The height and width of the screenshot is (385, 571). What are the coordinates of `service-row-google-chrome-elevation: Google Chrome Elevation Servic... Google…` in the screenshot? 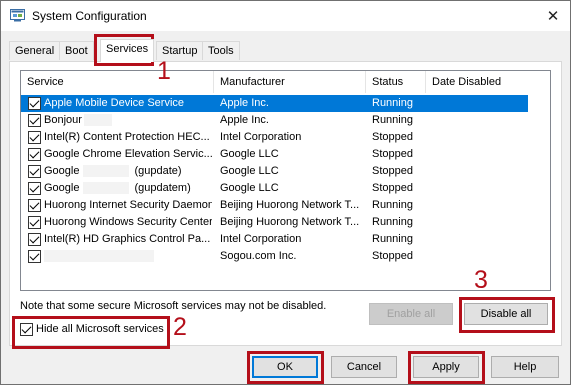 It's located at (285, 154).